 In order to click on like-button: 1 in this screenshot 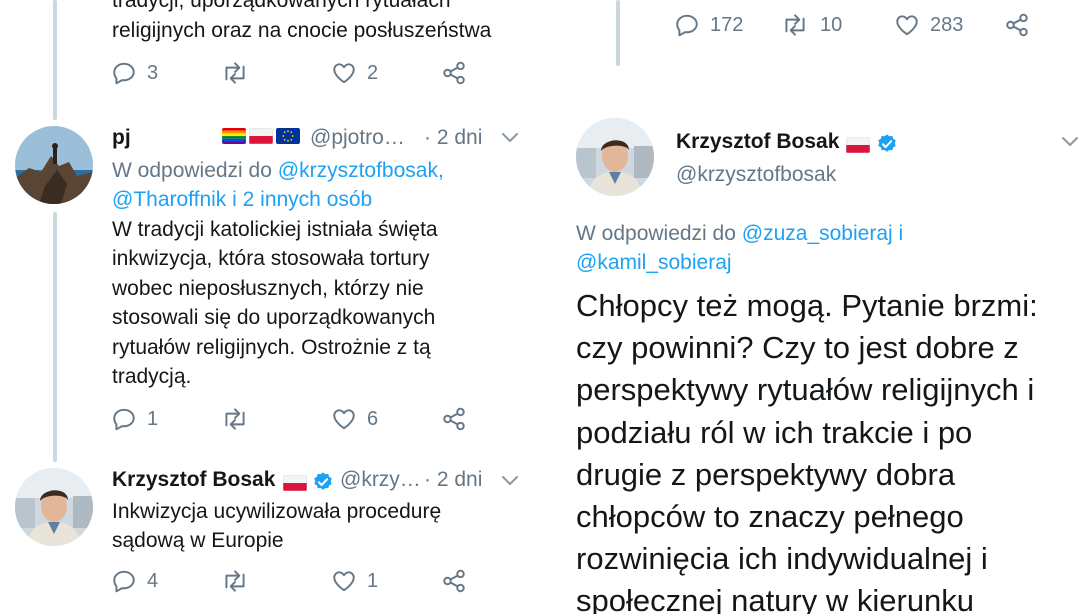, I will do `click(354, 581)`.